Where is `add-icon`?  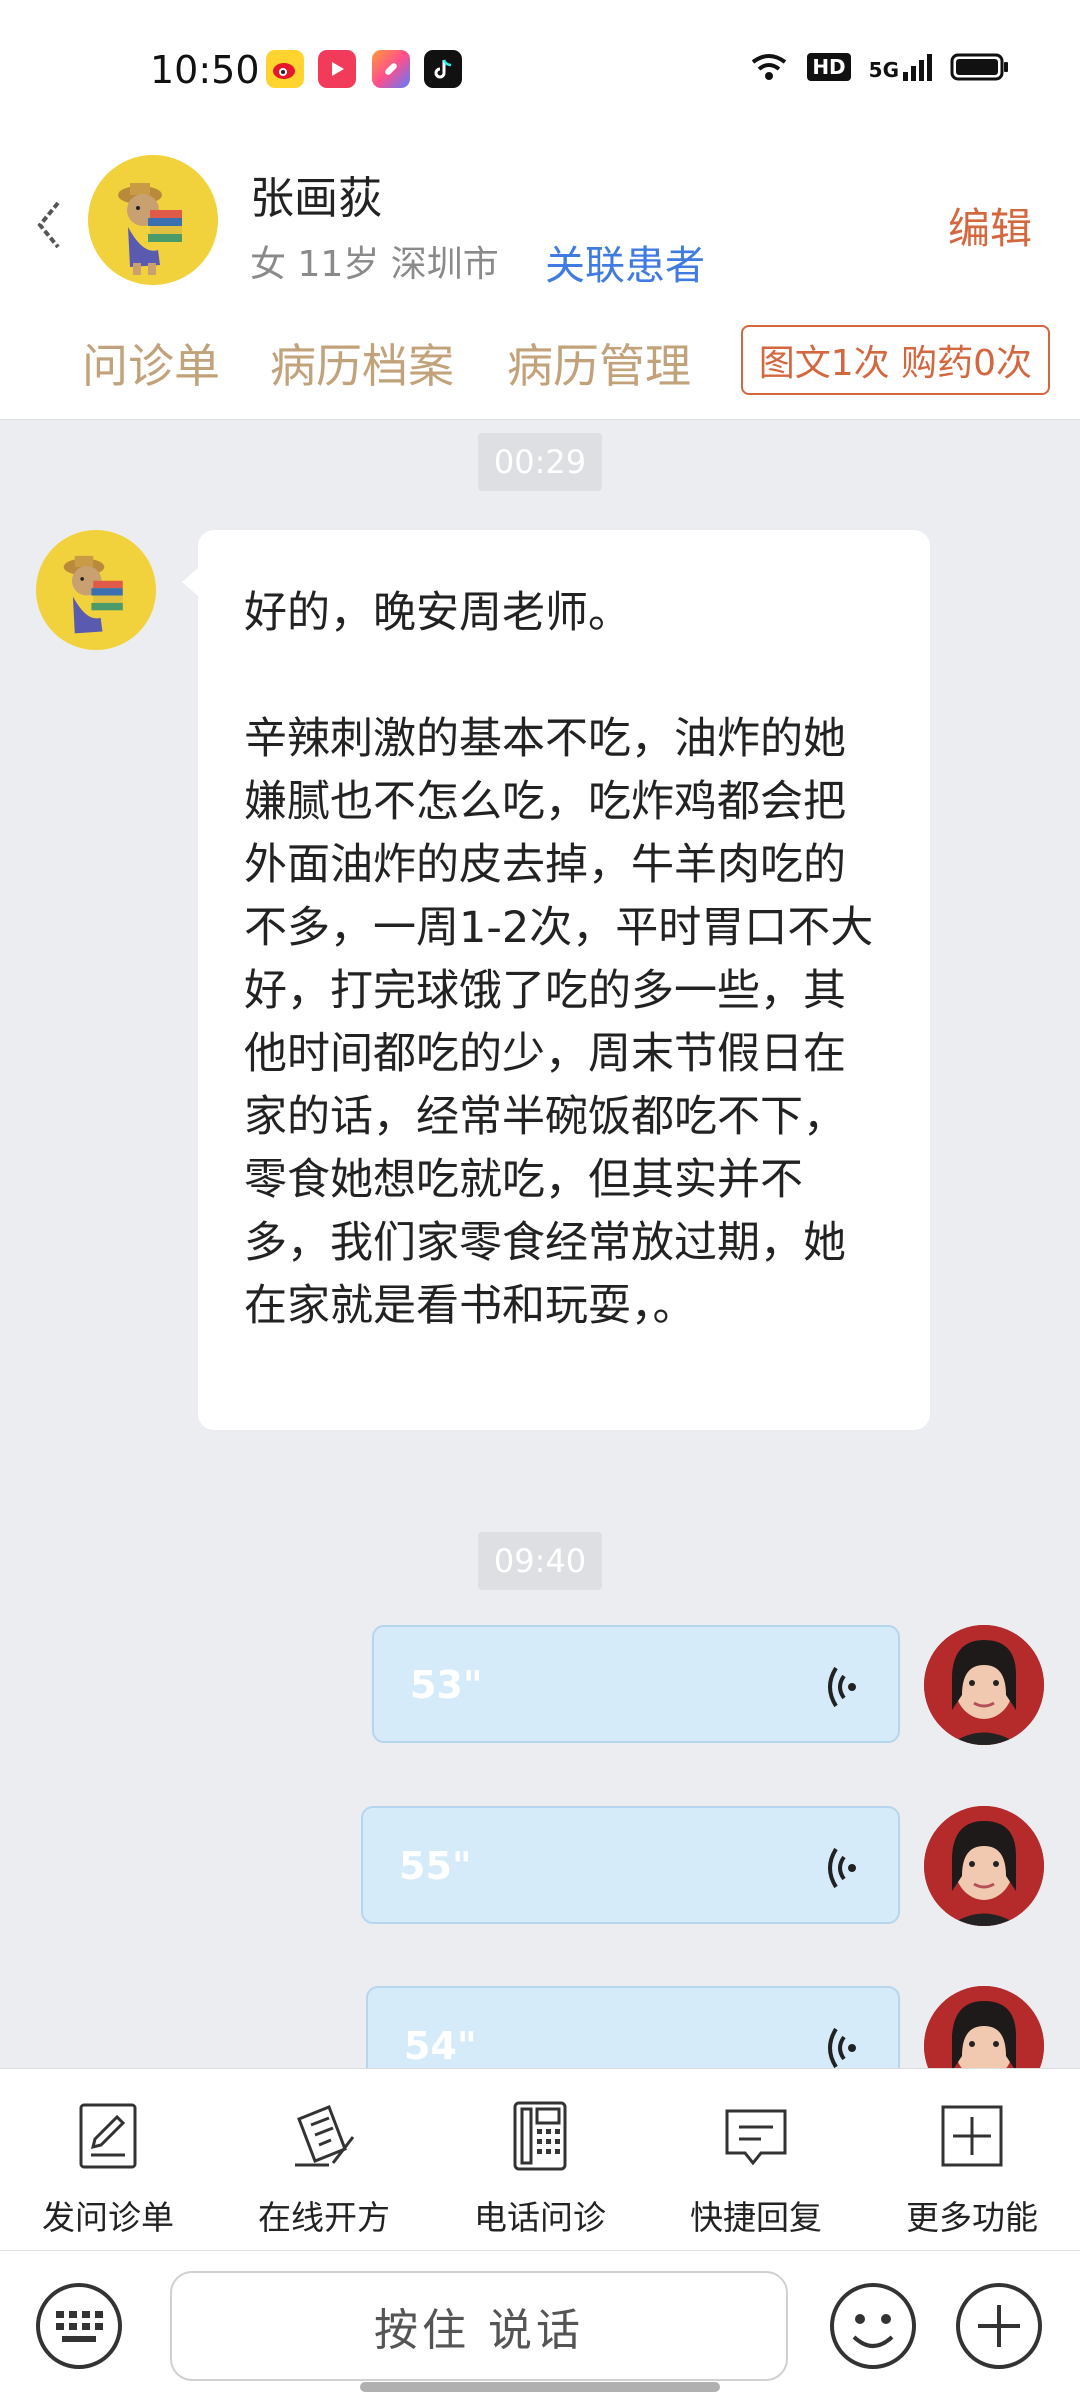 add-icon is located at coordinates (999, 2326).